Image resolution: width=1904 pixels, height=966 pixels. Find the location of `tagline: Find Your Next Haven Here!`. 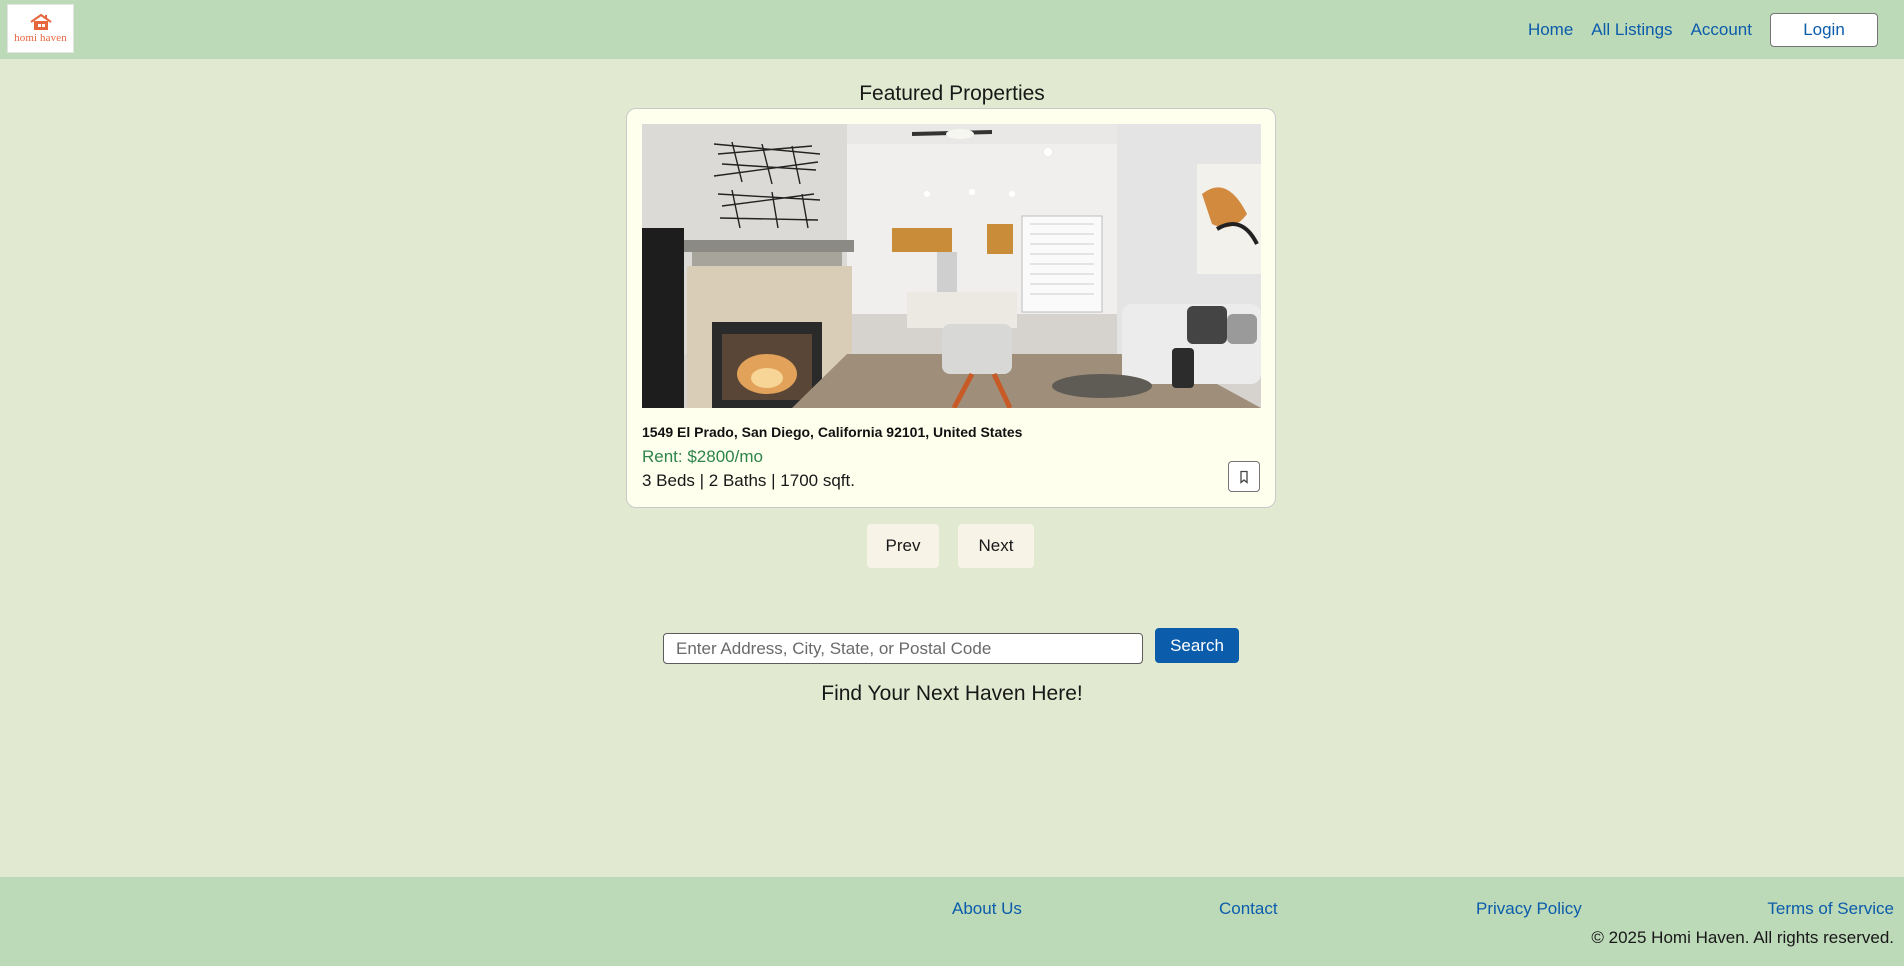

tagline: Find Your Next Haven Here! is located at coordinates (952, 693).